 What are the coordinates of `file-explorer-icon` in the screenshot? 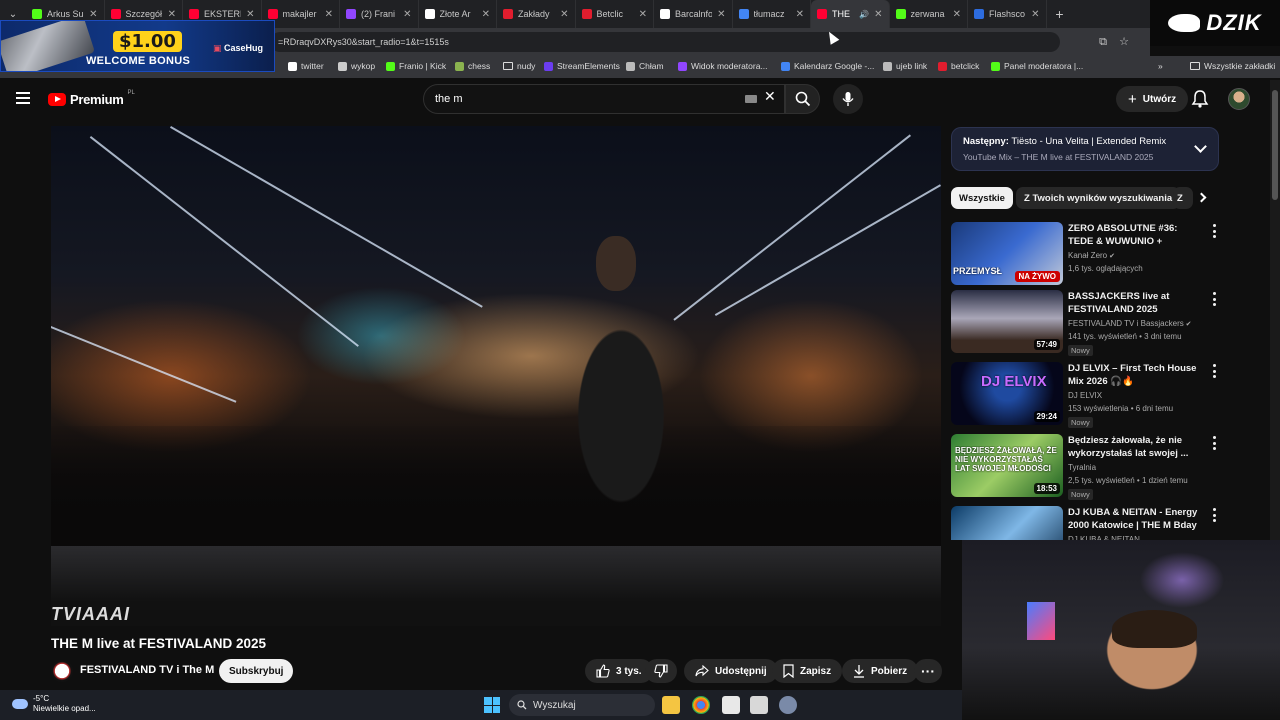 It's located at (671, 705).